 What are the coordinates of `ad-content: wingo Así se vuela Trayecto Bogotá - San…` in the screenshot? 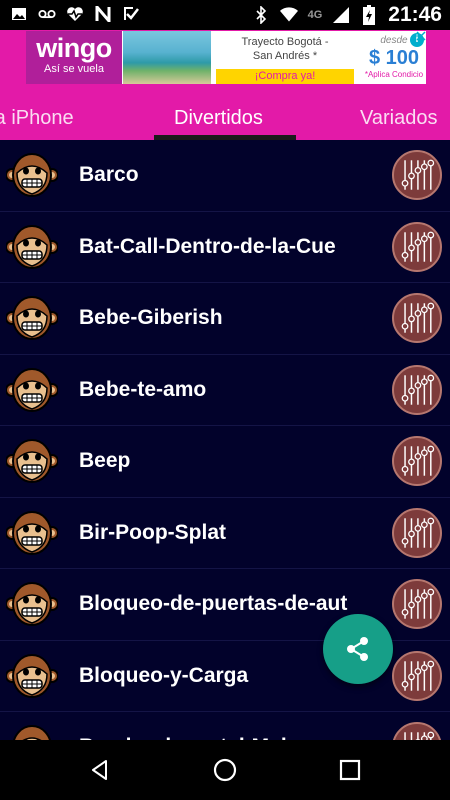 It's located at (226, 57).